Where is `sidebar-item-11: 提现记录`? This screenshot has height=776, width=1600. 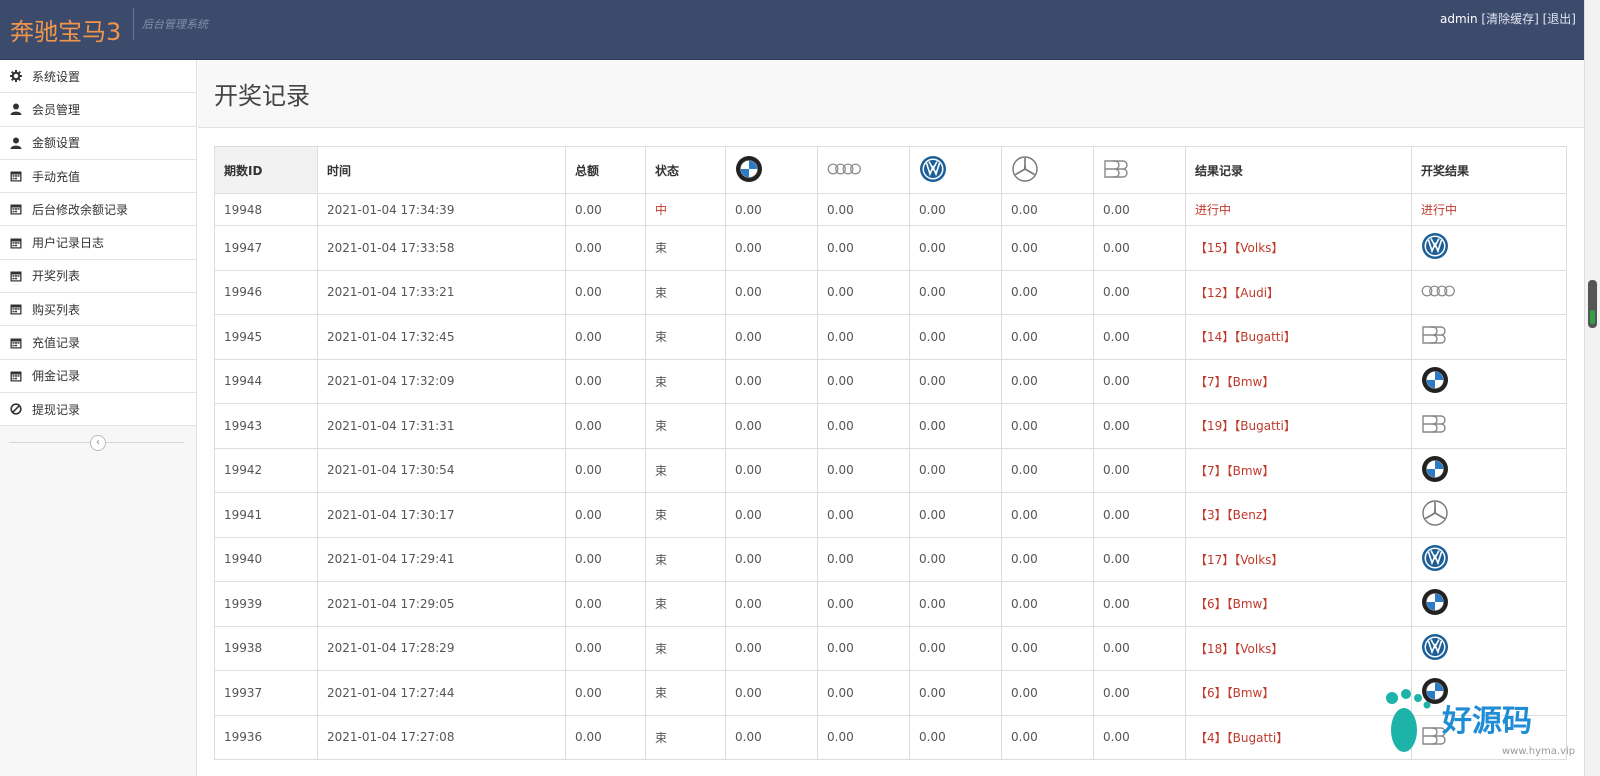 sidebar-item-11: 提现记录 is located at coordinates (98, 409).